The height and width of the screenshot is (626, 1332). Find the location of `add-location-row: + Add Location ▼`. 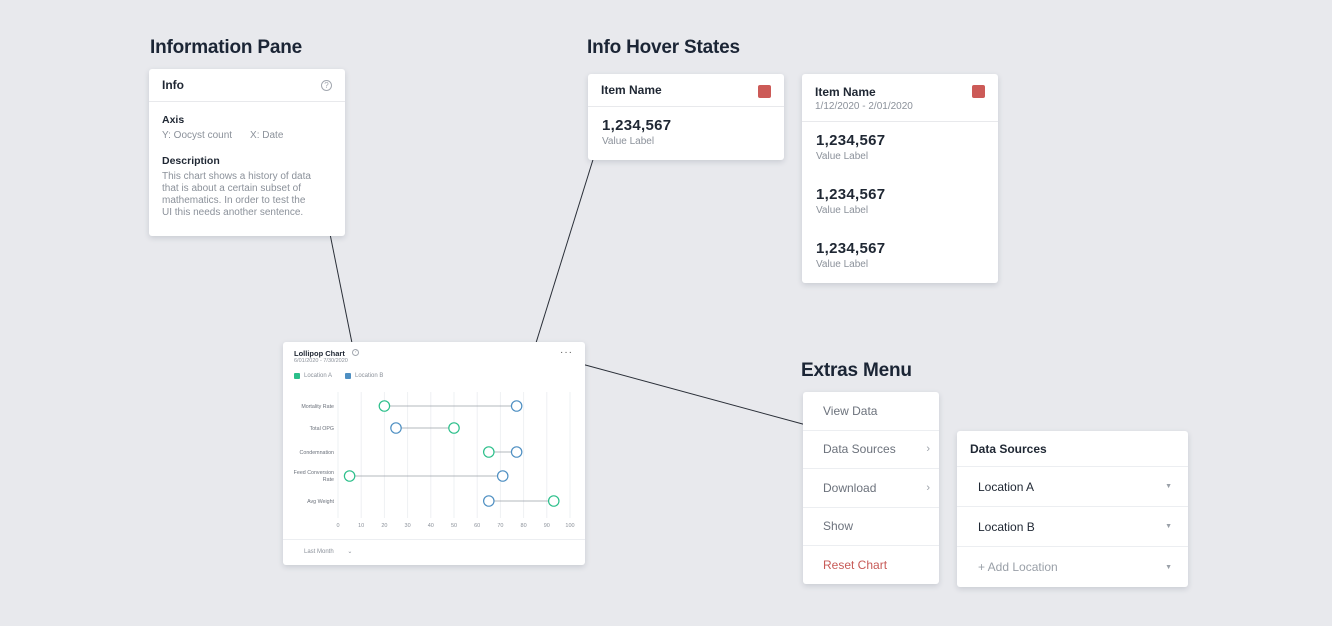

add-location-row: + Add Location ▼ is located at coordinates (1072, 567).